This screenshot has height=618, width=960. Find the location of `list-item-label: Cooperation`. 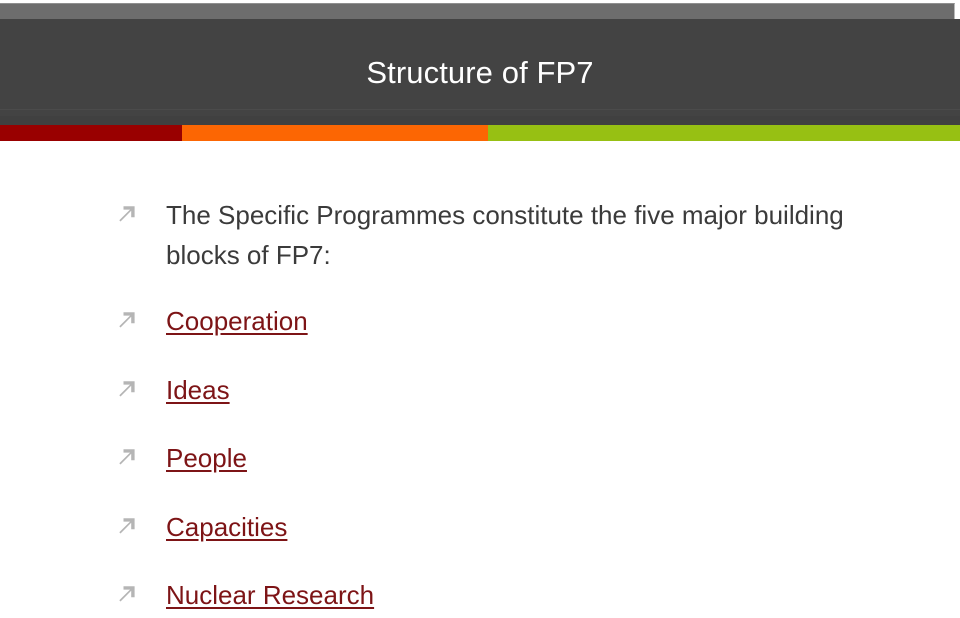

list-item-label: Cooperation is located at coordinates (237, 321).